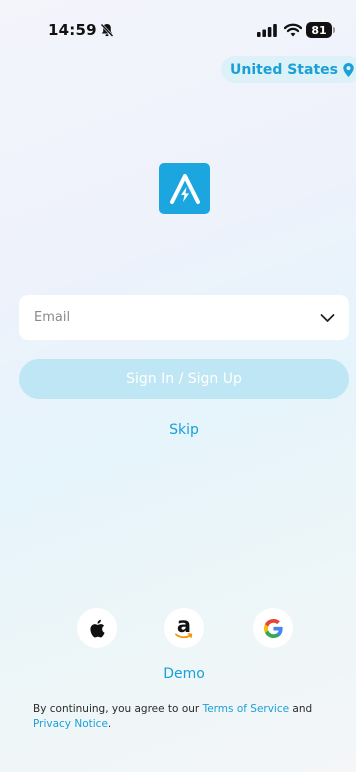 The height and width of the screenshot is (772, 356). I want to click on battery-indicator: 81, so click(319, 30).